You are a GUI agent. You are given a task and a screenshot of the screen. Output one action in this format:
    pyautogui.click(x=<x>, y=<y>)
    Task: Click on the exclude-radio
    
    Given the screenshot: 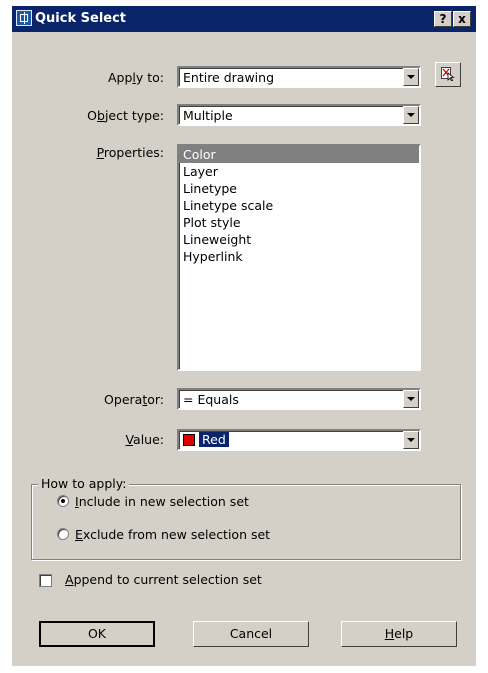 What is the action you would take?
    pyautogui.click(x=63, y=534)
    